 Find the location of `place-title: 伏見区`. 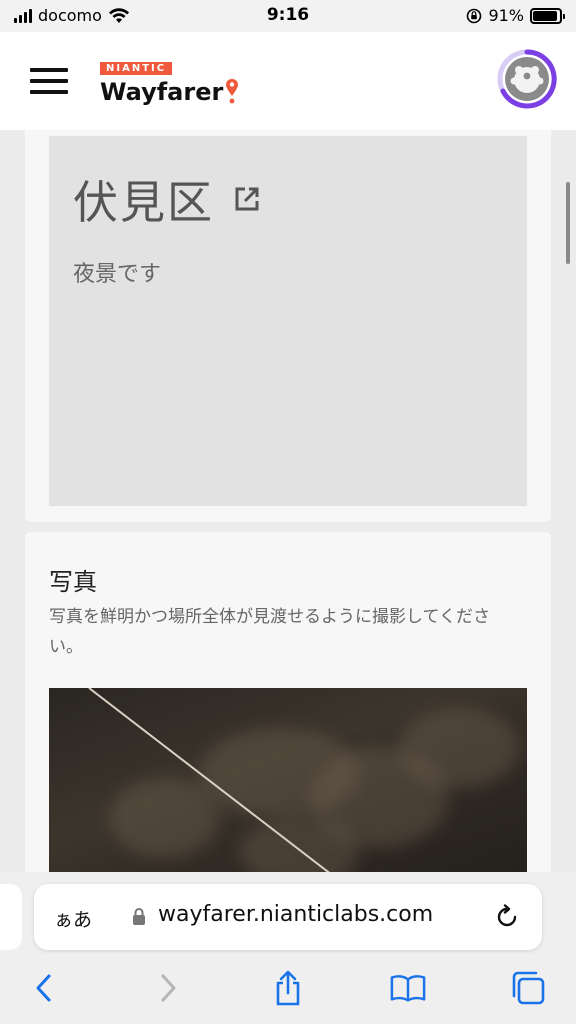

place-title: 伏見区 is located at coordinates (144, 202).